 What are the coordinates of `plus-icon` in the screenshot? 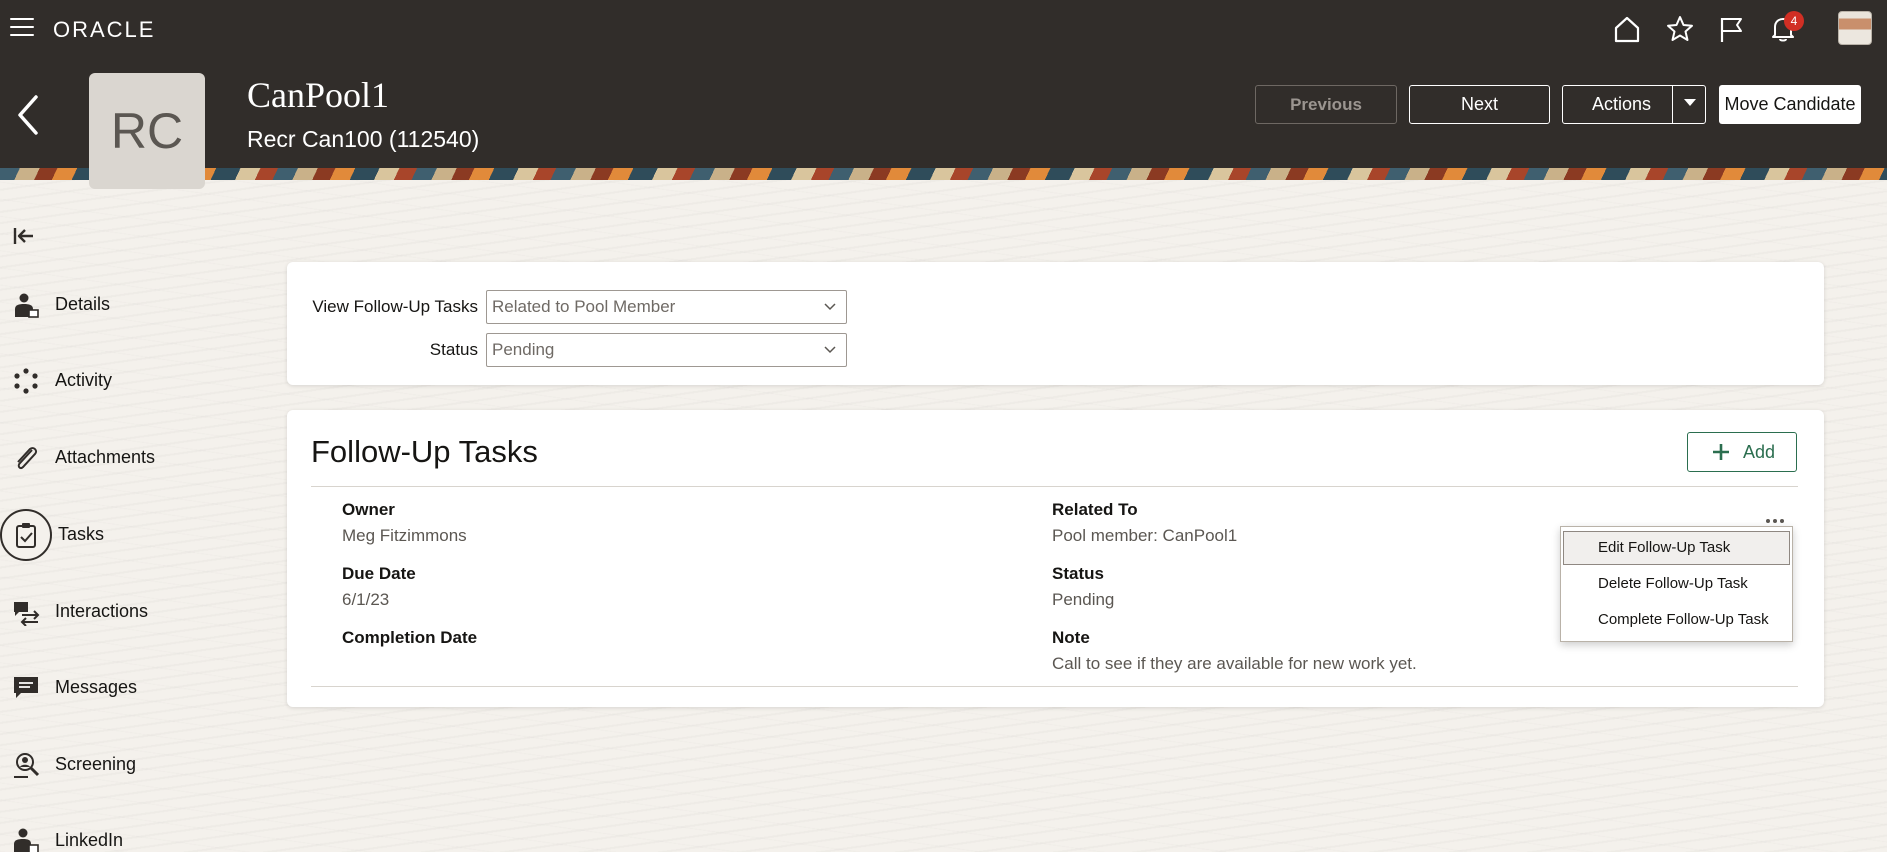 It's located at (1721, 452).